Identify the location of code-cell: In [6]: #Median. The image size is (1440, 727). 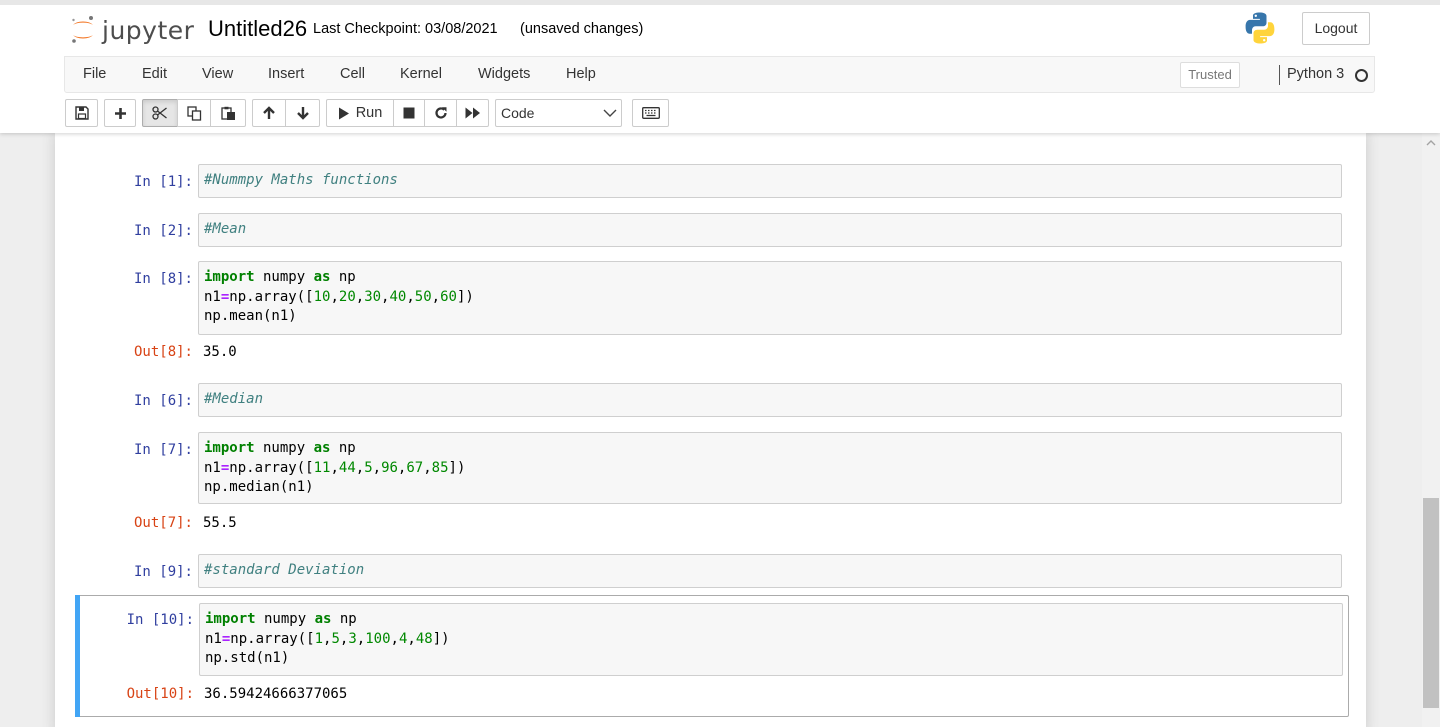
(712, 399).